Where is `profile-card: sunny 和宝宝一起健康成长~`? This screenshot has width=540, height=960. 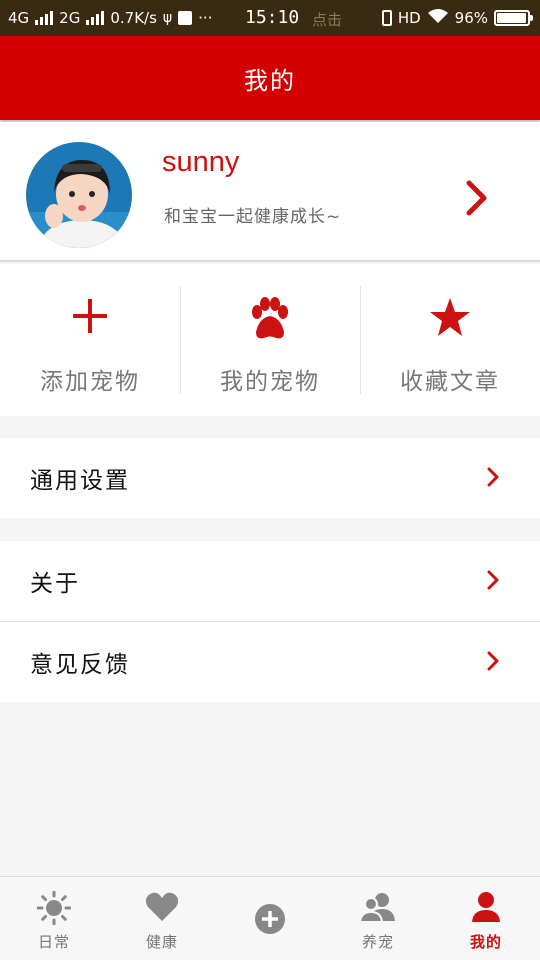 profile-card: sunny 和宝宝一起健康成长~ is located at coordinates (270, 192).